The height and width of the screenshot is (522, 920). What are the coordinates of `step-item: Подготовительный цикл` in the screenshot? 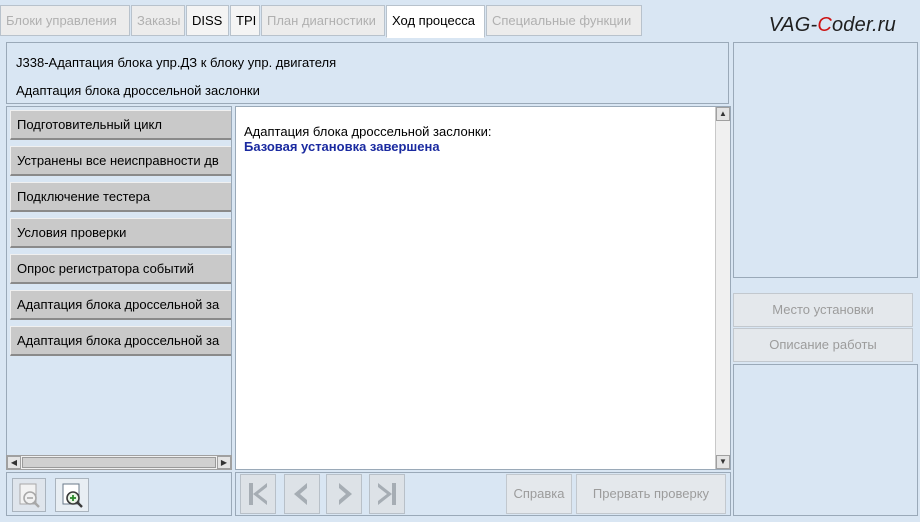 It's located at (120, 125).